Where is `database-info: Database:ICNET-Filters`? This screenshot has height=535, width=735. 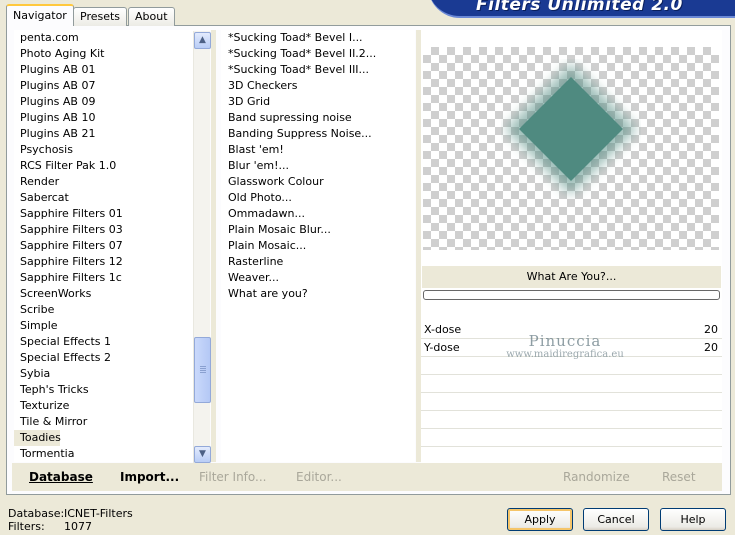 database-info: Database:ICNET-Filters is located at coordinates (70, 513).